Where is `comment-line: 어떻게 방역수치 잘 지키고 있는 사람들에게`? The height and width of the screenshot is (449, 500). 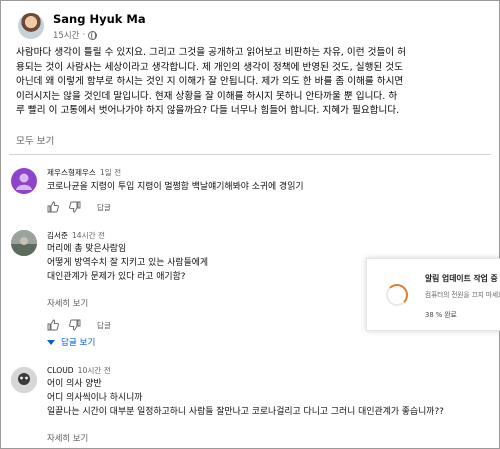 comment-line: 어떻게 방역수치 잘 지키고 있는 사람들에게 is located at coordinates (128, 263).